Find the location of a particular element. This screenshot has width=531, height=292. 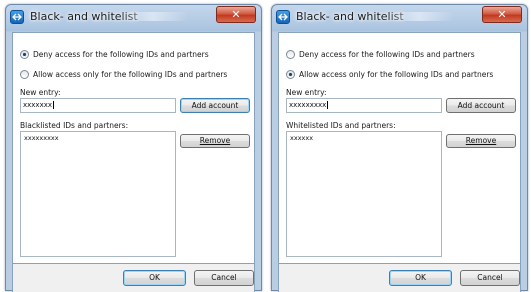

new-entry-input: xxxxxxx is located at coordinates (98, 105).